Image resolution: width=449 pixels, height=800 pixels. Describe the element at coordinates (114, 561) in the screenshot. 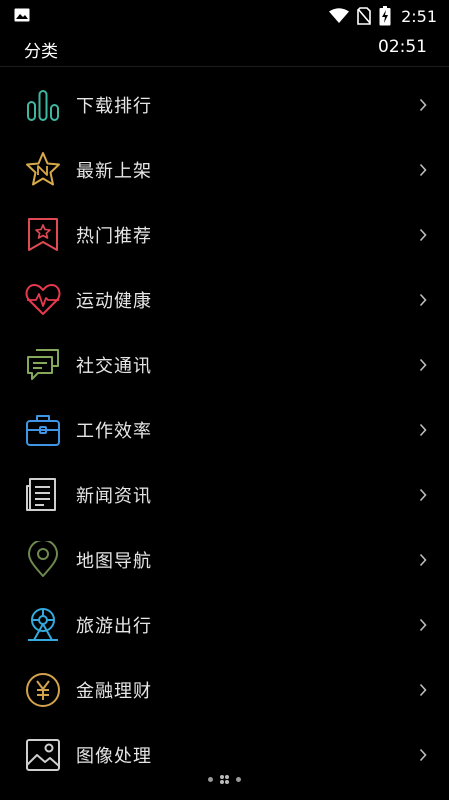

I see `category-label: 地图导航` at that location.